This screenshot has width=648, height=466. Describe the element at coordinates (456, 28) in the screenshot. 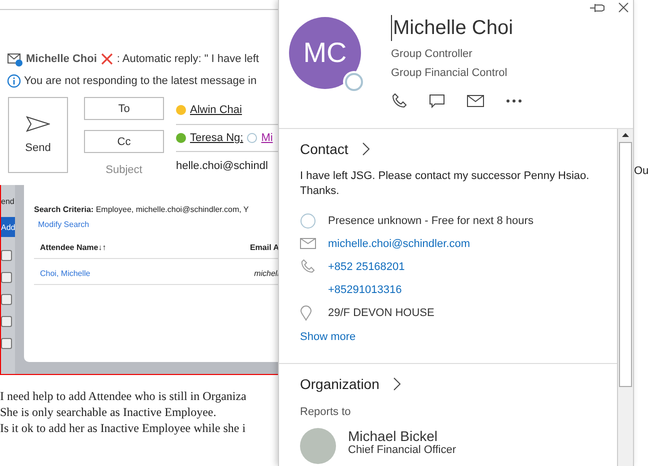

I see `contact-name: Michelle Choi` at that location.